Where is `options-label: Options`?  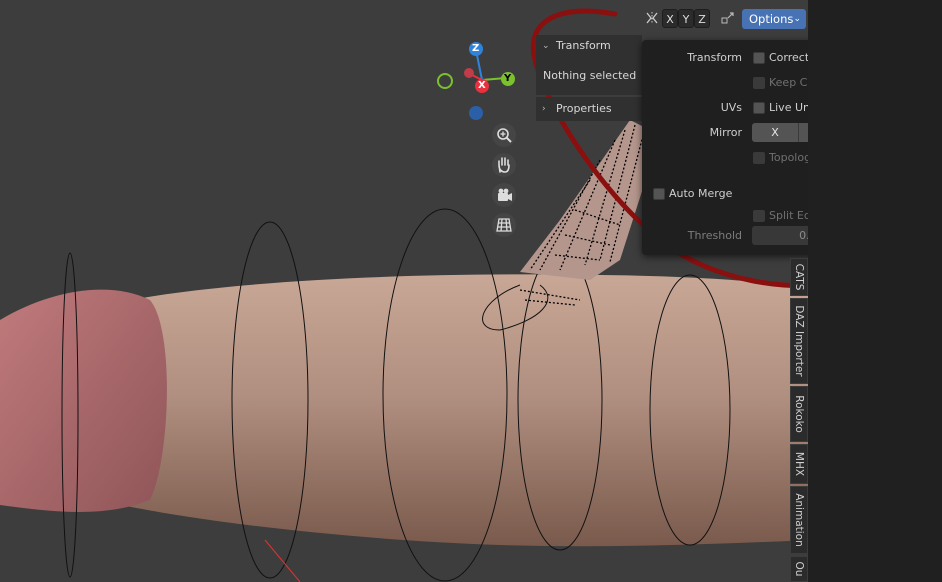
options-label: Options is located at coordinates (771, 19).